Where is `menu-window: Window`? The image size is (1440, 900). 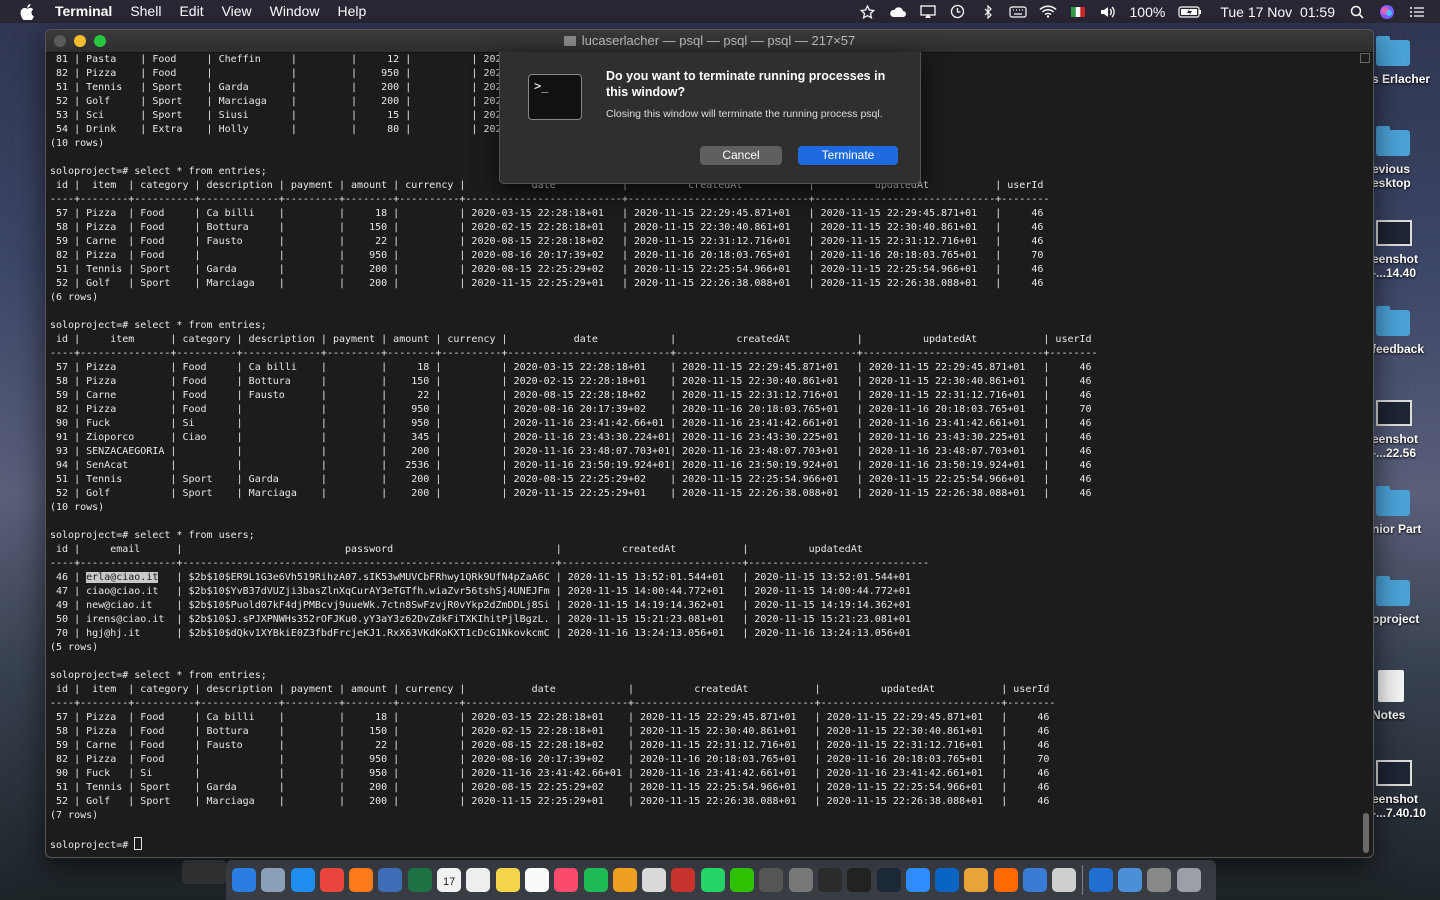
menu-window: Window is located at coordinates (295, 11).